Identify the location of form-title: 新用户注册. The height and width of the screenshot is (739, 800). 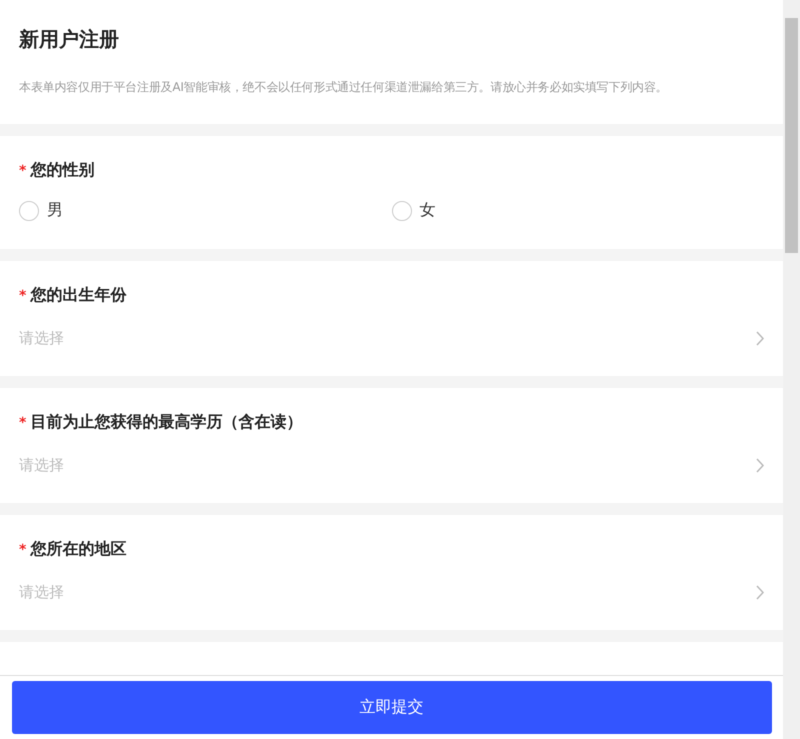
(69, 39).